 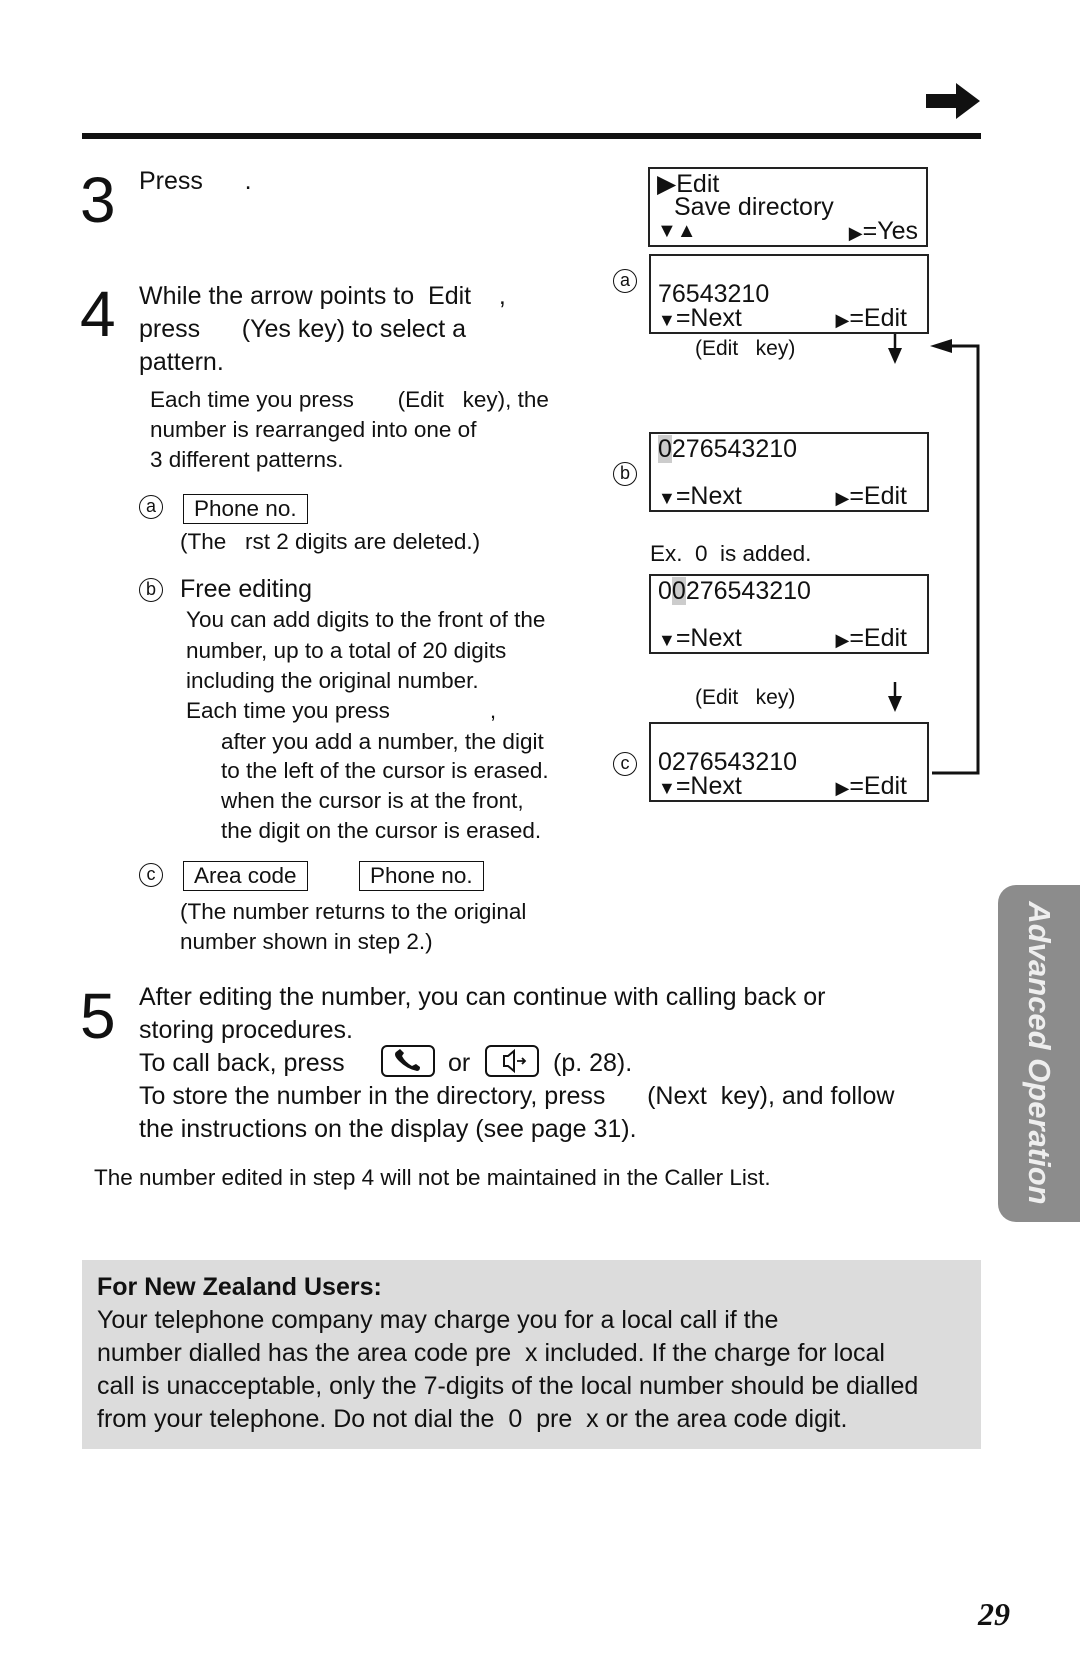 I want to click on step-3-text: Press ., so click(x=195, y=181).